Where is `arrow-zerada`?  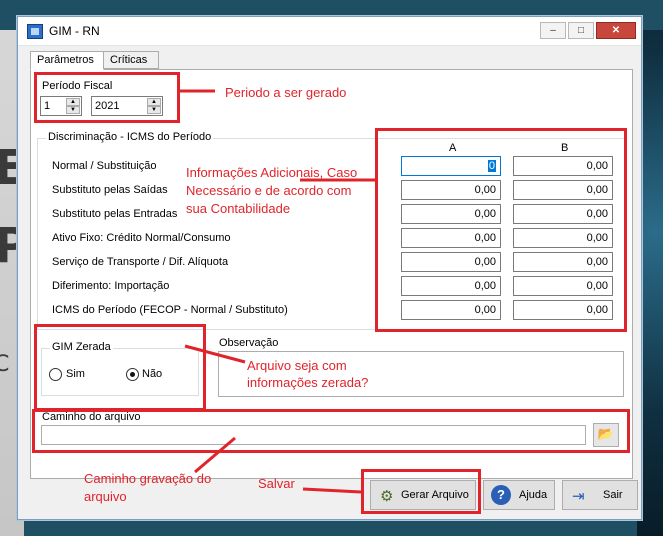 arrow-zerada is located at coordinates (215, 354).